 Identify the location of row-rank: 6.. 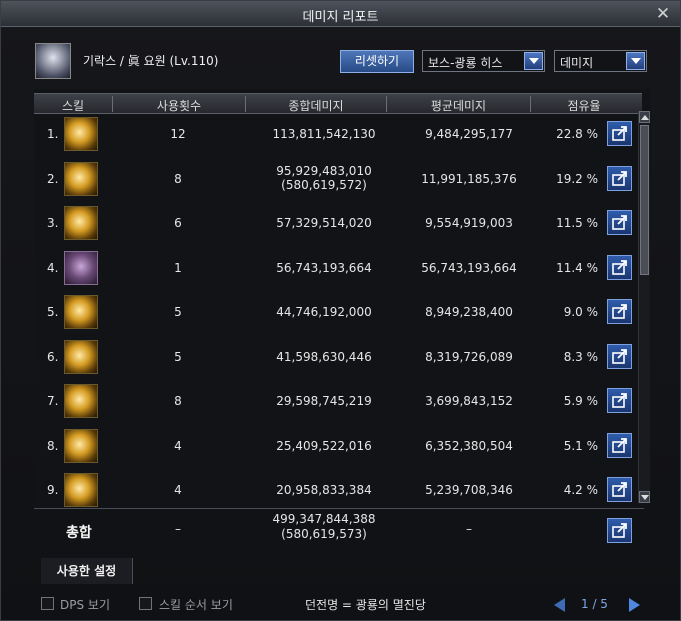
(53, 356).